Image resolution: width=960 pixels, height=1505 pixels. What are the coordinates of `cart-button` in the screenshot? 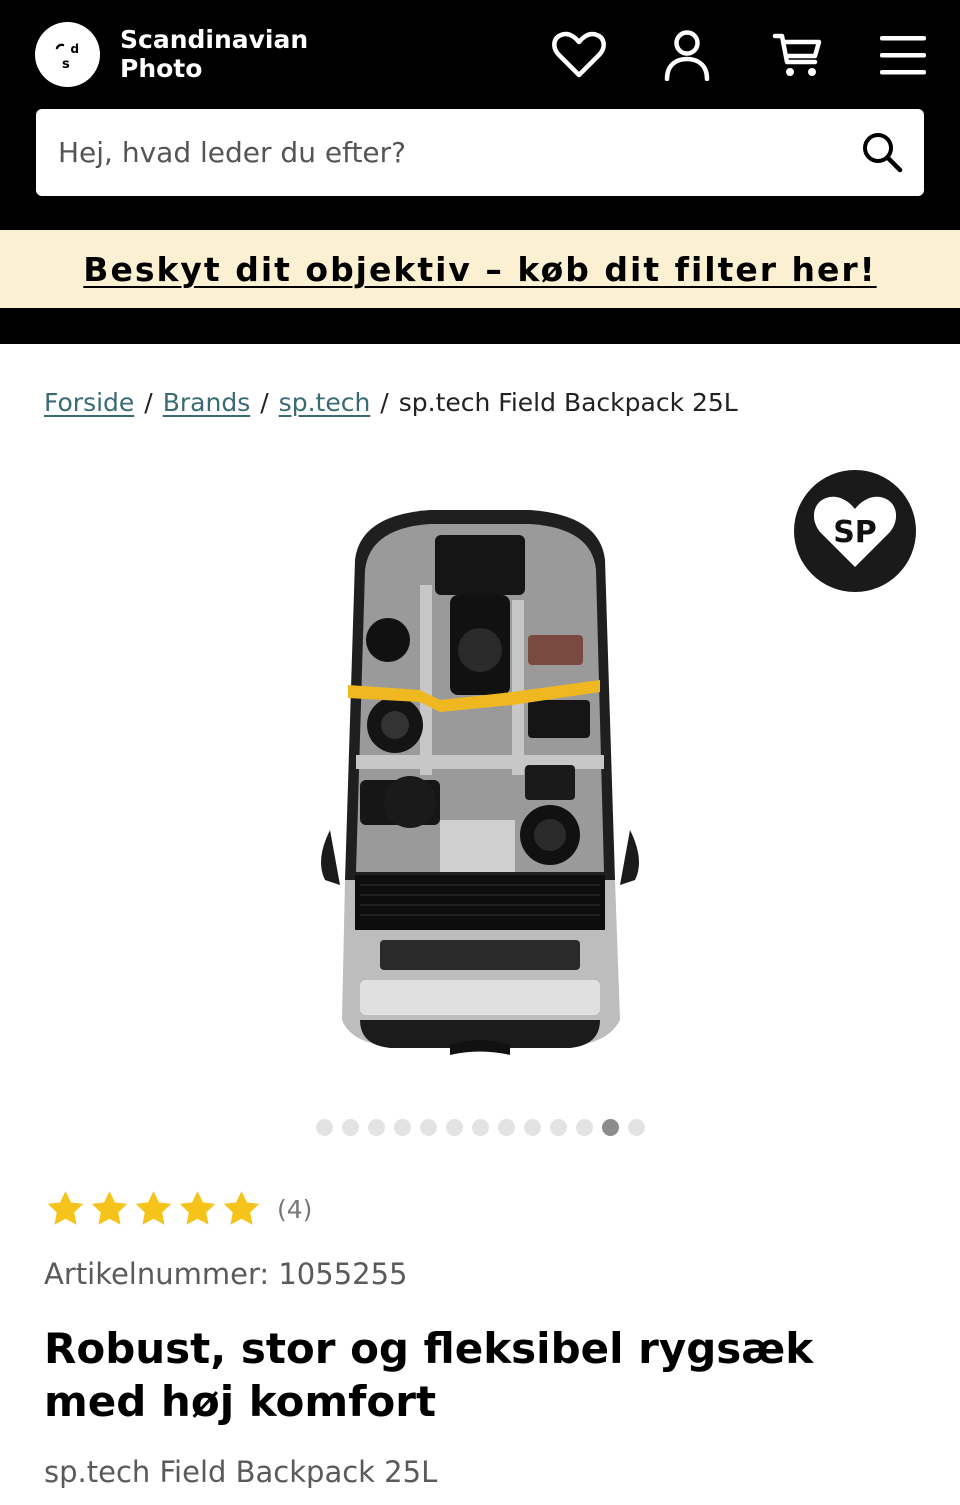 It's located at (797, 55).